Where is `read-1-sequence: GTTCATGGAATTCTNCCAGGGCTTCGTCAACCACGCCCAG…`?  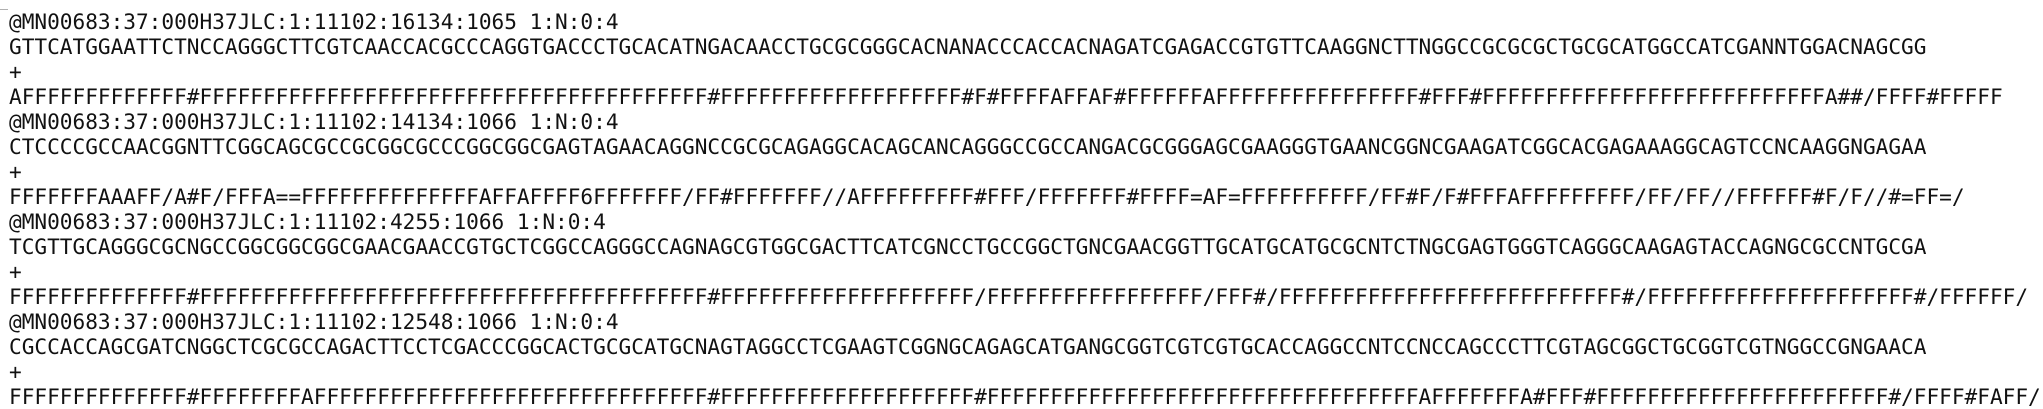 read-1-sequence: GTTCATGGAATTCTNCCAGGGCTTCGTCAACCACGCCCAG… is located at coordinates (968, 46).